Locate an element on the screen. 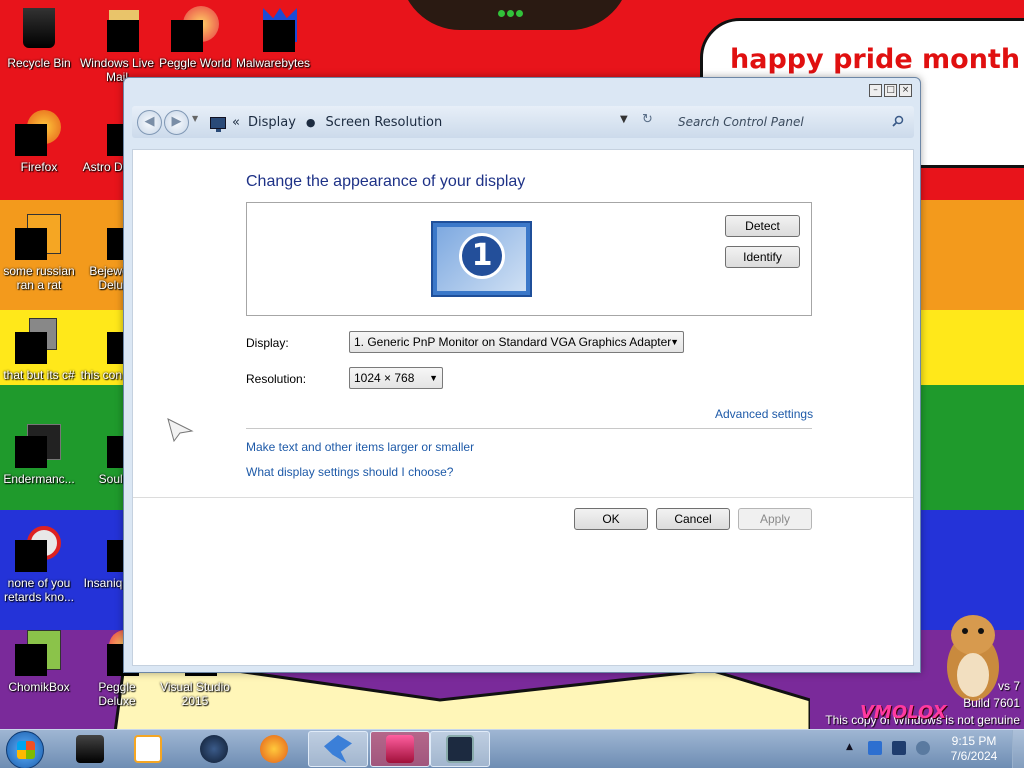  show-desktop-button is located at coordinates (1018, 749).